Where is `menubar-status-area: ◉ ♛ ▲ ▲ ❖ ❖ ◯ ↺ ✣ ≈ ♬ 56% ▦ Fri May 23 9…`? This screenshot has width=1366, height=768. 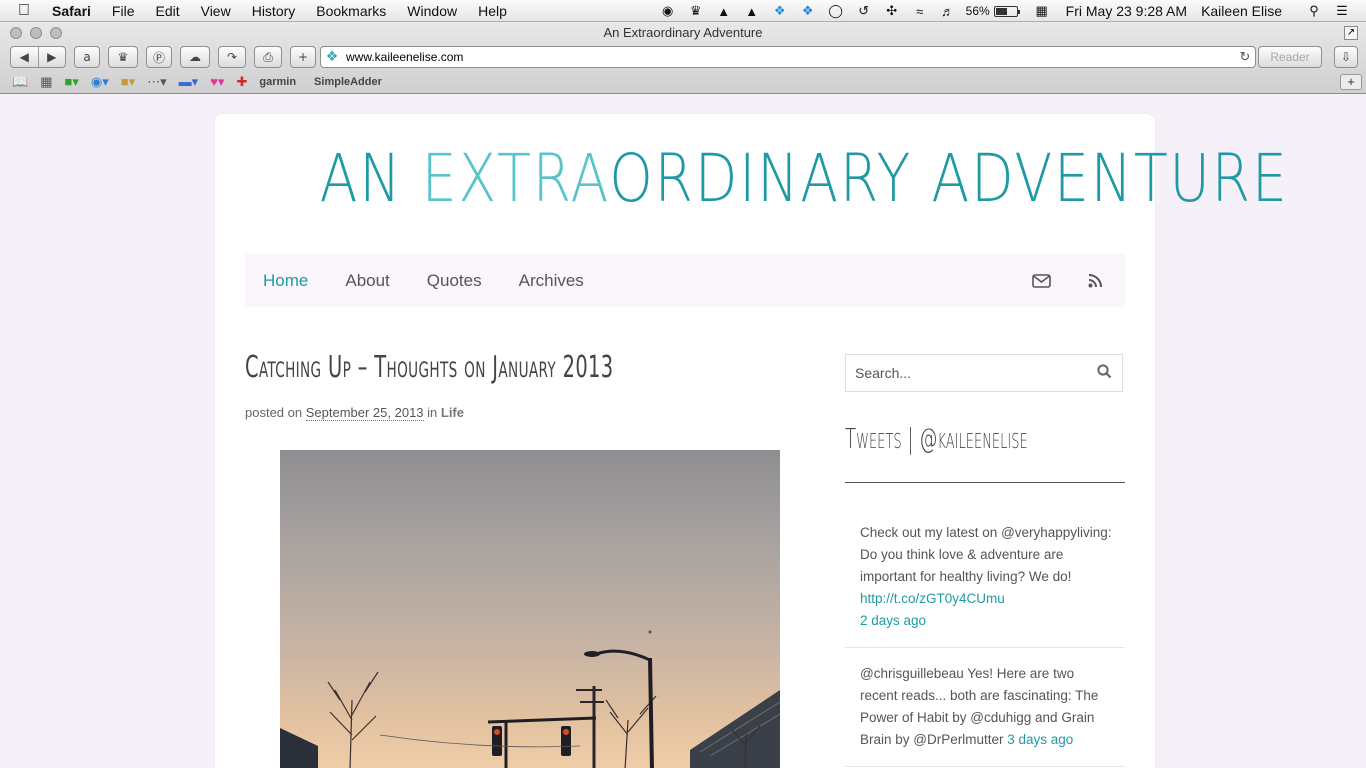 menubar-status-area: ◉ ♛ ▲ ▲ ❖ ❖ ◯ ↺ ✣ ≈ ♬ 56% ▦ Fri May 23 9… is located at coordinates (1010, 11).